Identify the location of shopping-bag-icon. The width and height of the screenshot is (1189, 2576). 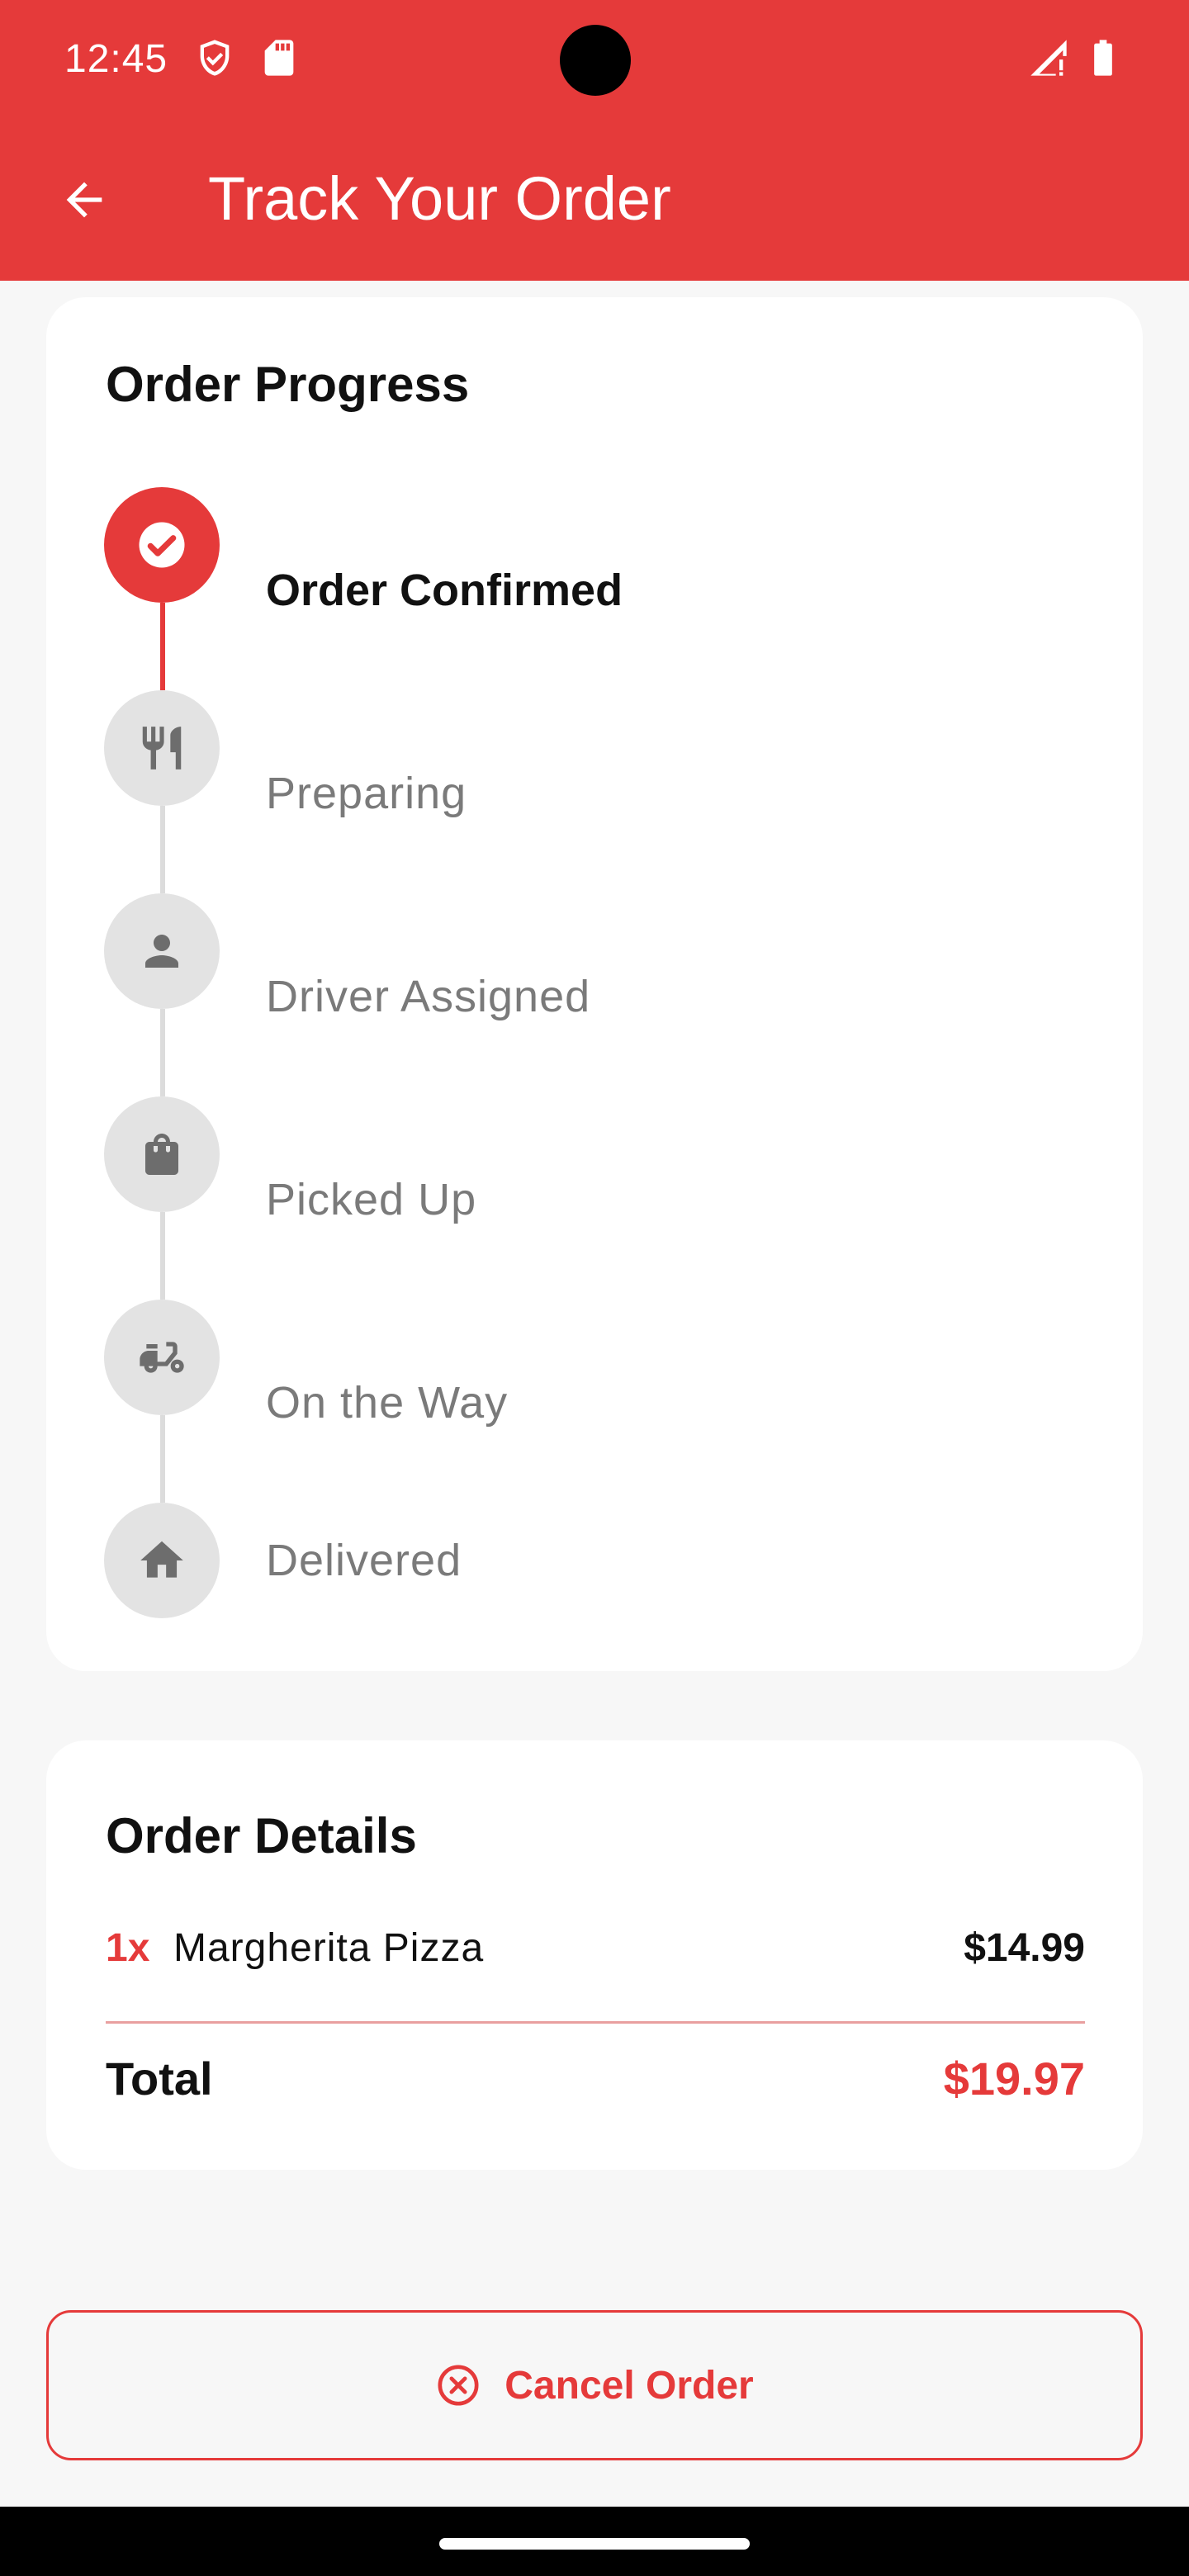
(161, 1154).